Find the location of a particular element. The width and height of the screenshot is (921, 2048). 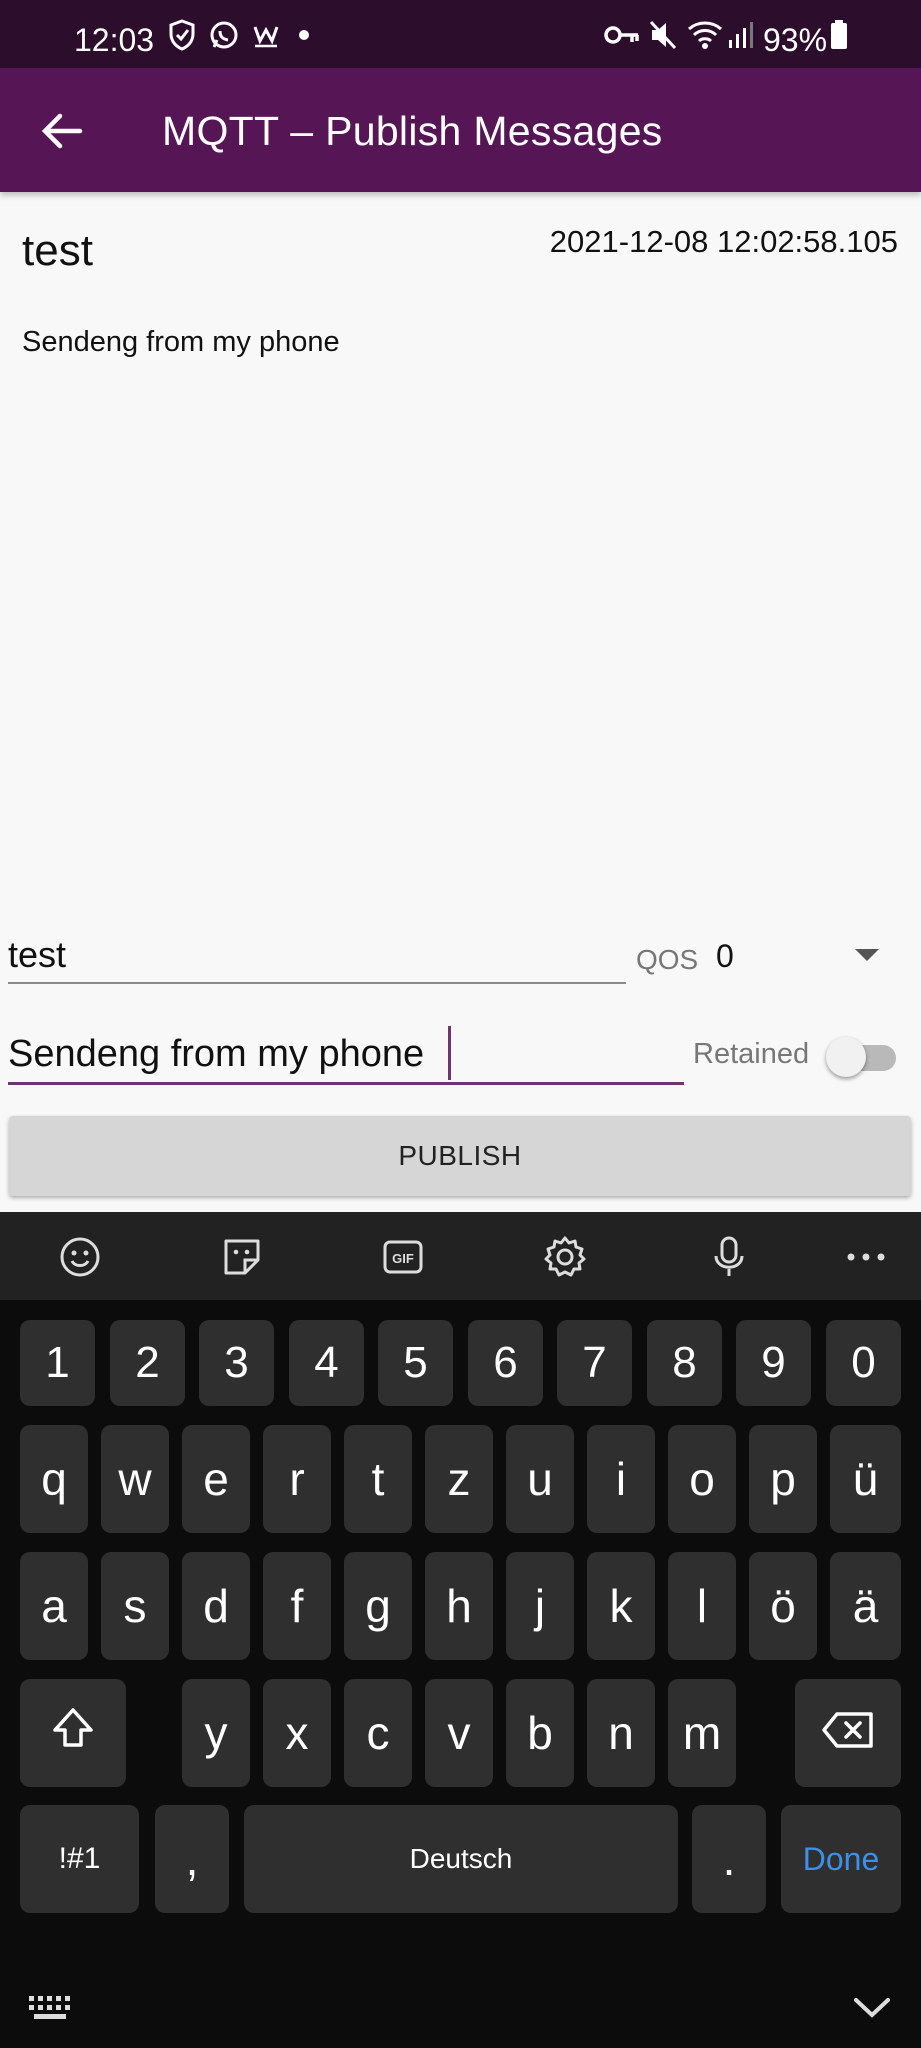

key-3: 3 is located at coordinates (236, 1363).